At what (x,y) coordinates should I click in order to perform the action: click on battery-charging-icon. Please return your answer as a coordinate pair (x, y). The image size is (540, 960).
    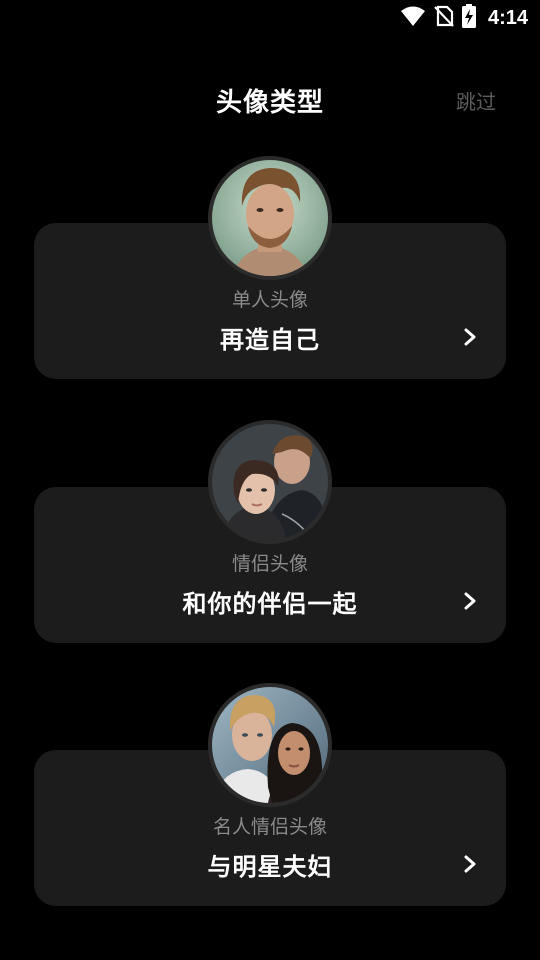
    Looking at the image, I should click on (468, 18).